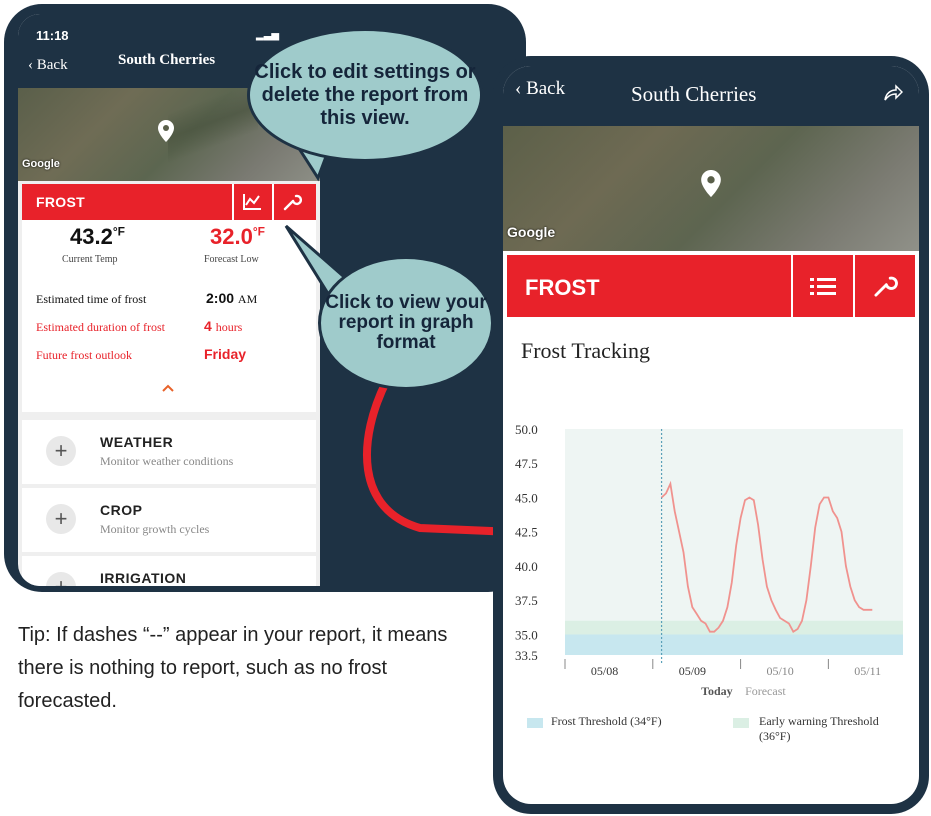 The height and width of the screenshot is (816, 931). Describe the element at coordinates (711, 286) in the screenshot. I see `frost-header: FROST` at that location.